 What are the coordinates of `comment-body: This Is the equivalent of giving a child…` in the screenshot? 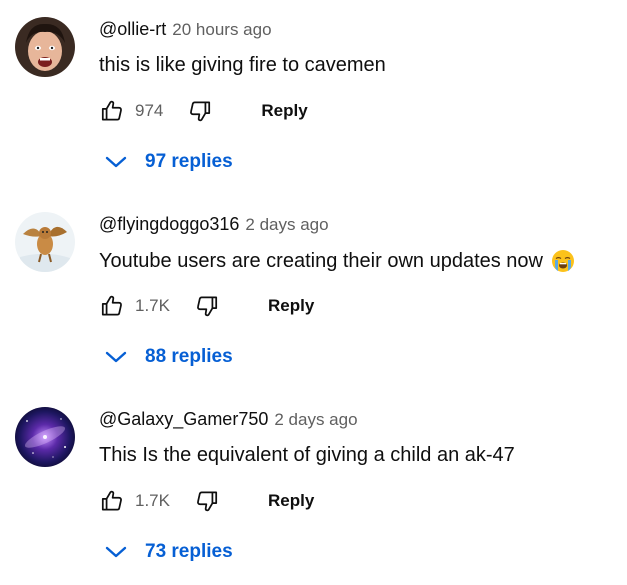 It's located at (307, 455).